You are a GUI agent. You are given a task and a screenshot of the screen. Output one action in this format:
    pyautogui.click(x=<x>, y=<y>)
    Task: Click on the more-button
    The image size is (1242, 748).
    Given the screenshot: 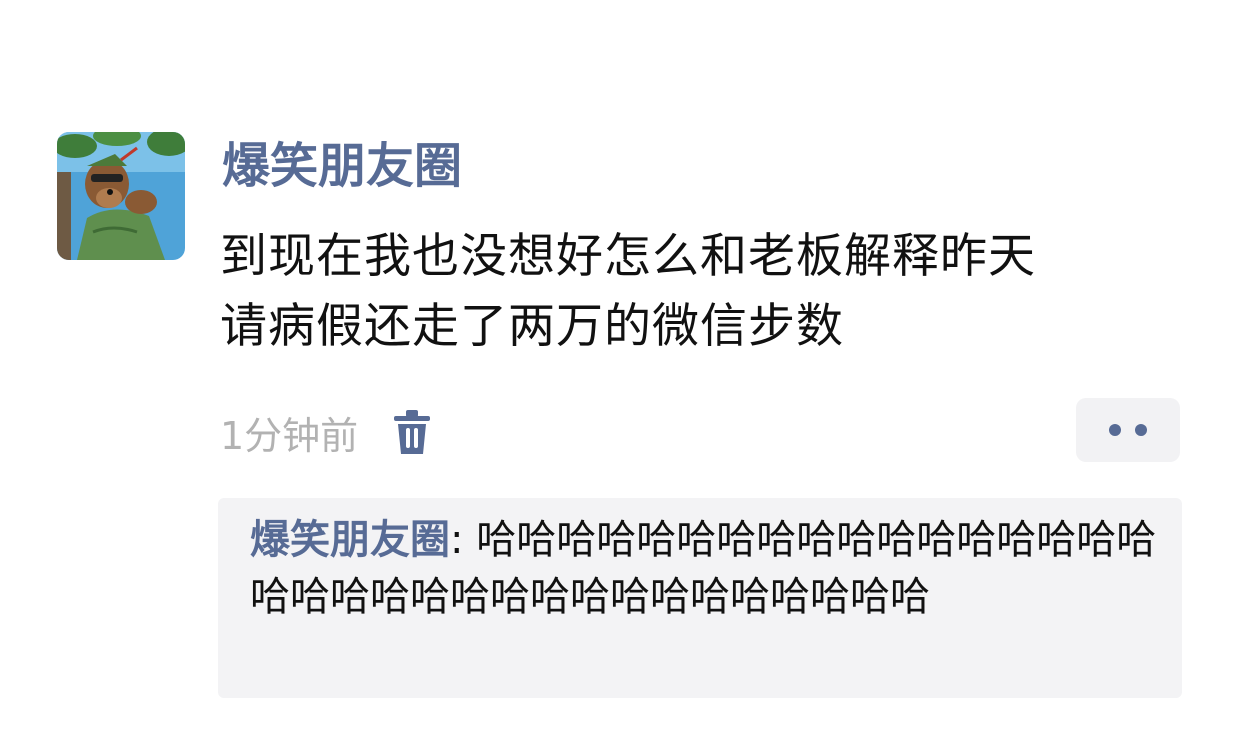 What is the action you would take?
    pyautogui.click(x=1128, y=430)
    